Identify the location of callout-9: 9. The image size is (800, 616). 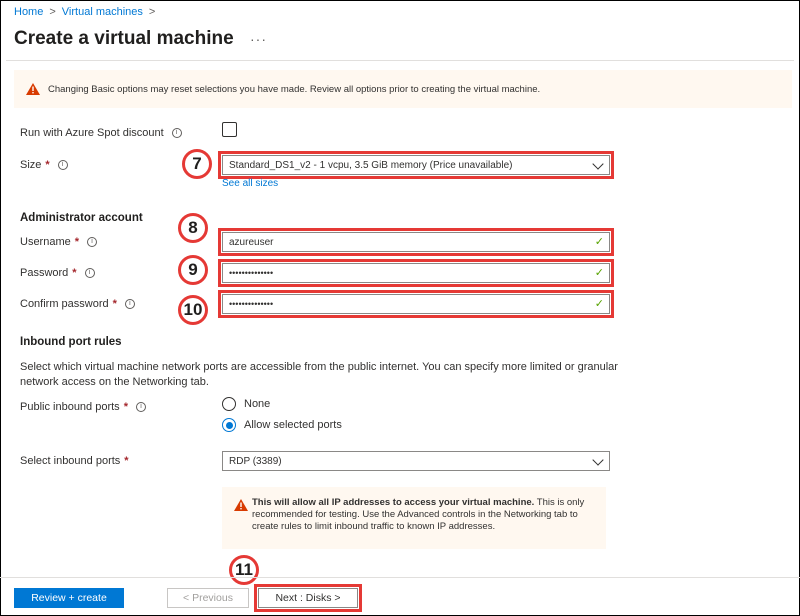
(193, 270).